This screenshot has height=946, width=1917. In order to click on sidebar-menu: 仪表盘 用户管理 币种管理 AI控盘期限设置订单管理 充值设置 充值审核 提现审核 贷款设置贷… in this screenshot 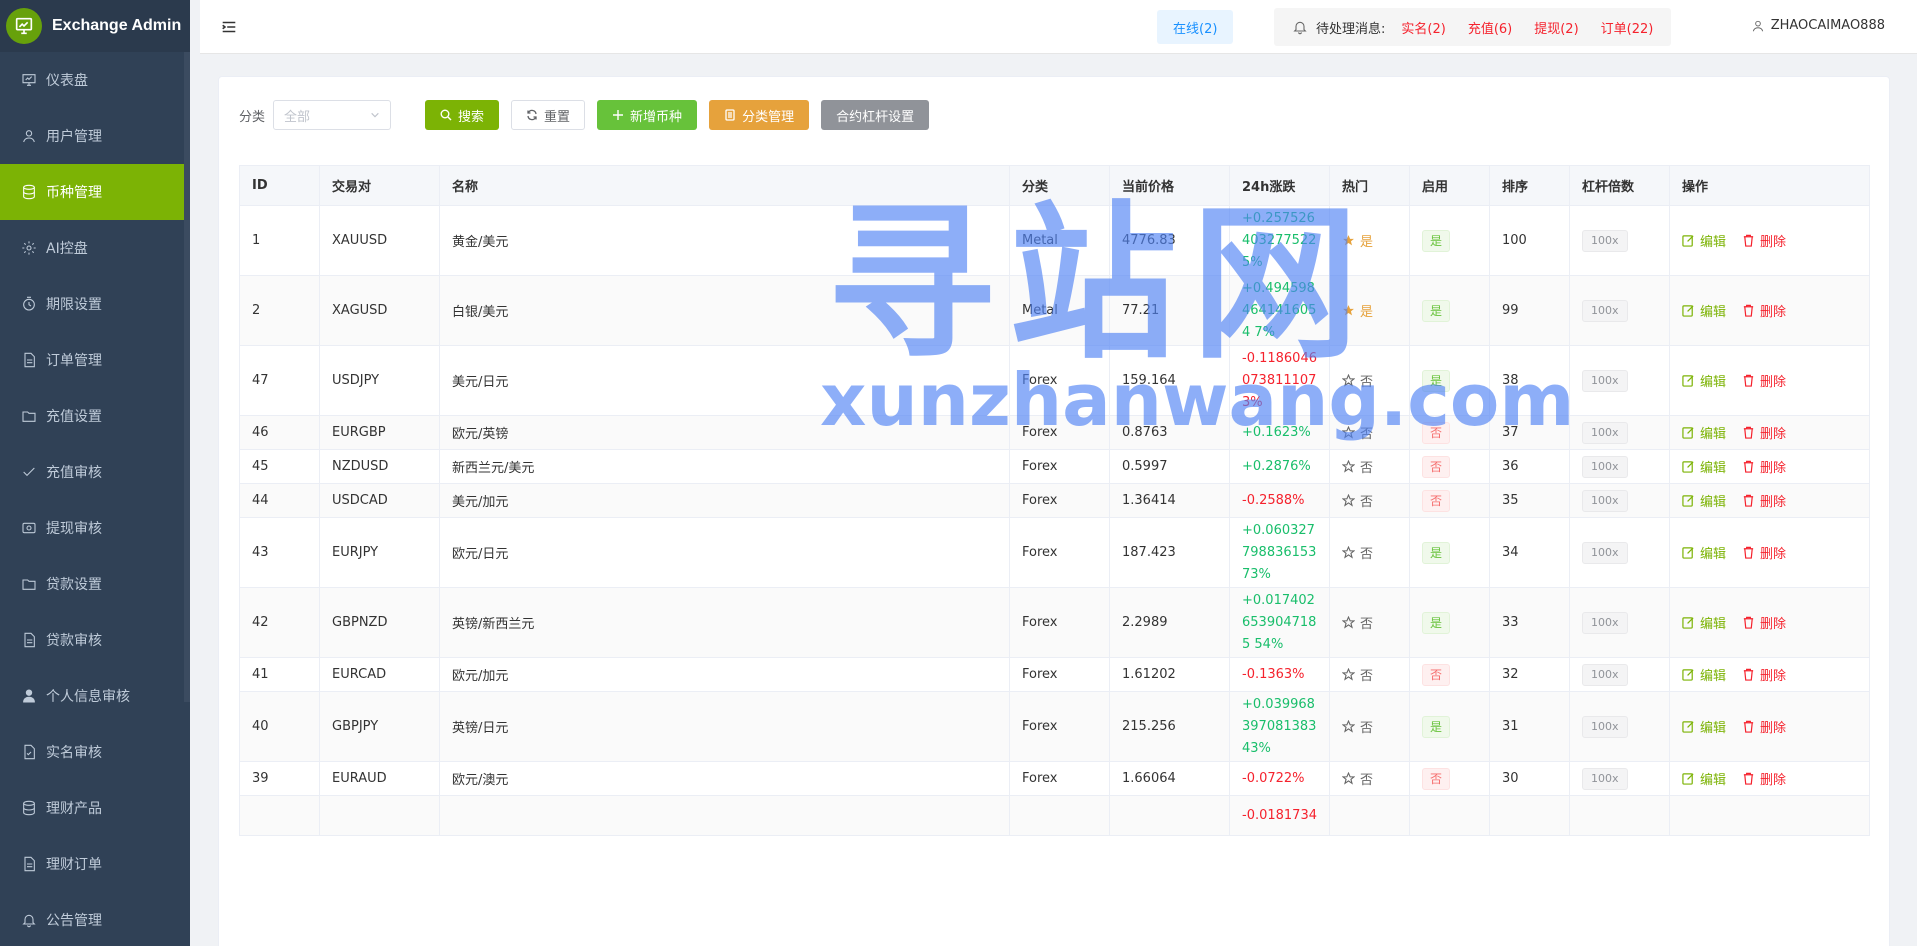, I will do `click(95, 499)`.